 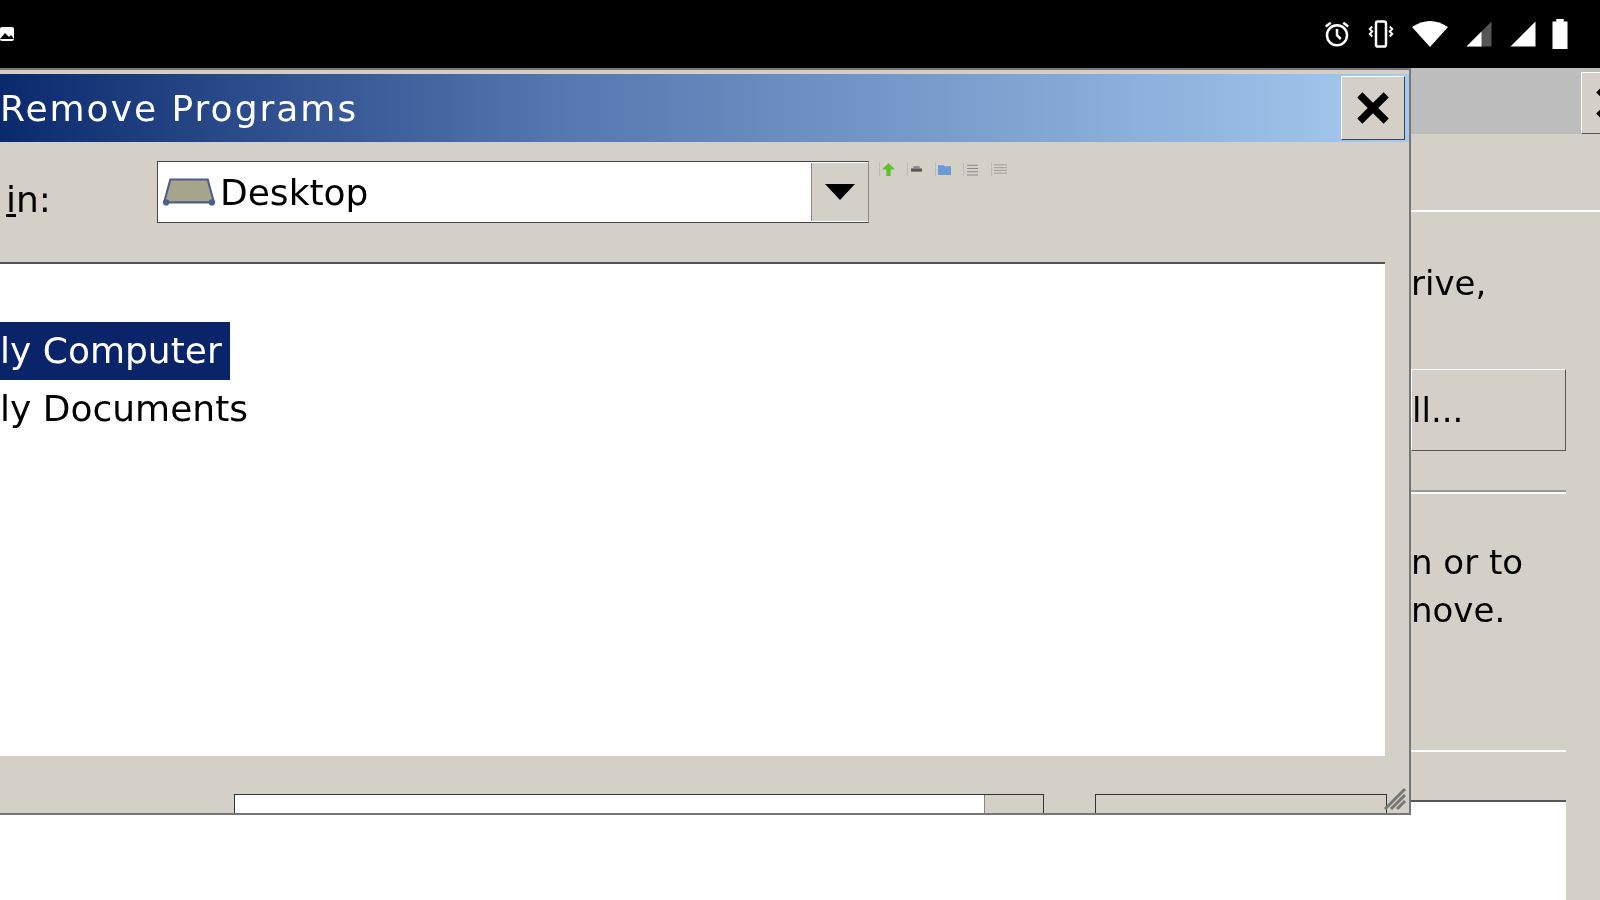 I want to click on dialog-title: Remove Programs, so click(x=179, y=108).